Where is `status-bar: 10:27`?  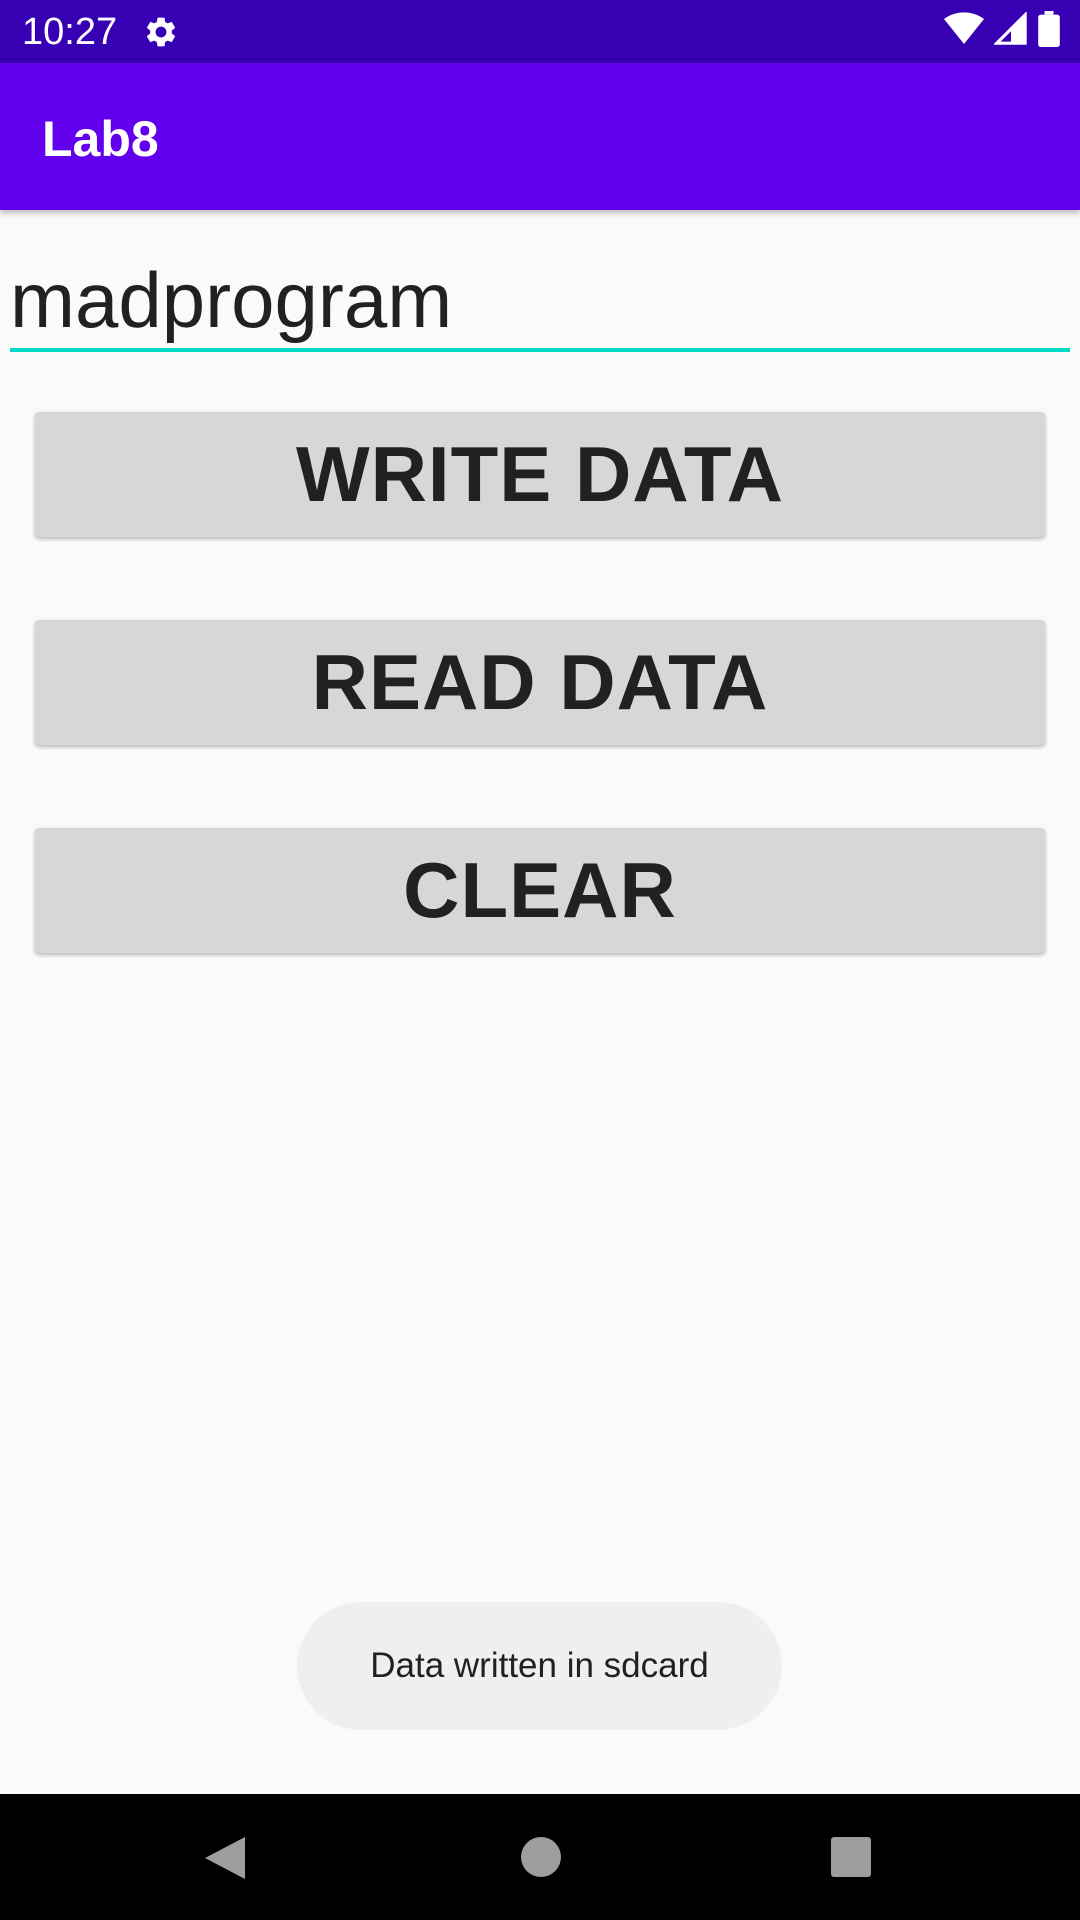 status-bar: 10:27 is located at coordinates (540, 31).